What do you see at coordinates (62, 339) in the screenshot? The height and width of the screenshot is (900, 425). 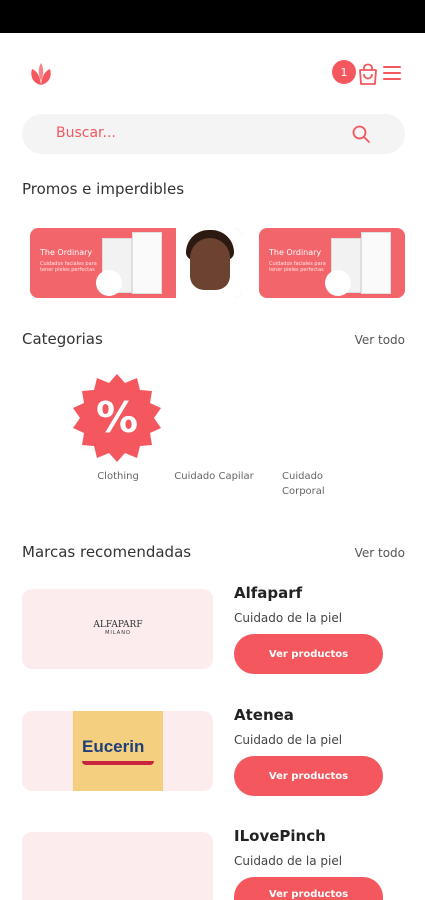 I see `categories-title: Categorias` at bounding box center [62, 339].